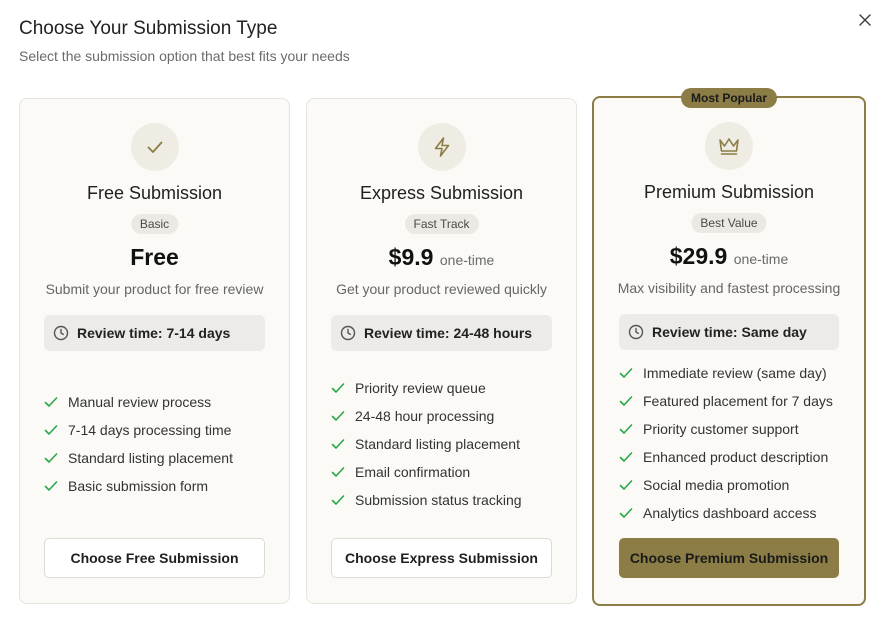 This screenshot has height=636, width=885. I want to click on feature-item: Manual review process, so click(161, 402).